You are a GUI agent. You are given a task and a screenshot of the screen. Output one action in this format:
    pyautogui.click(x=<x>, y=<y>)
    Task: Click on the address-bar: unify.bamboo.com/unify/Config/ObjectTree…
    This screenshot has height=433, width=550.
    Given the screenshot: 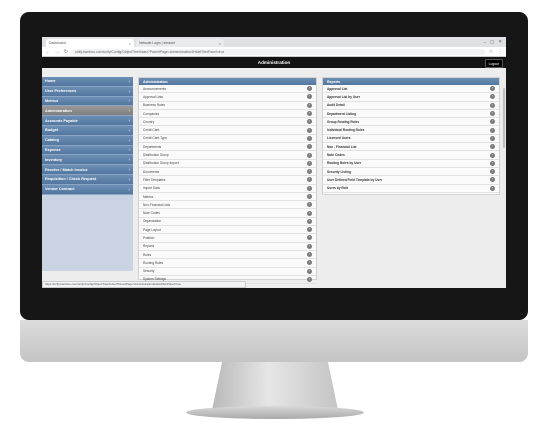 What is the action you would take?
    pyautogui.click(x=278, y=51)
    